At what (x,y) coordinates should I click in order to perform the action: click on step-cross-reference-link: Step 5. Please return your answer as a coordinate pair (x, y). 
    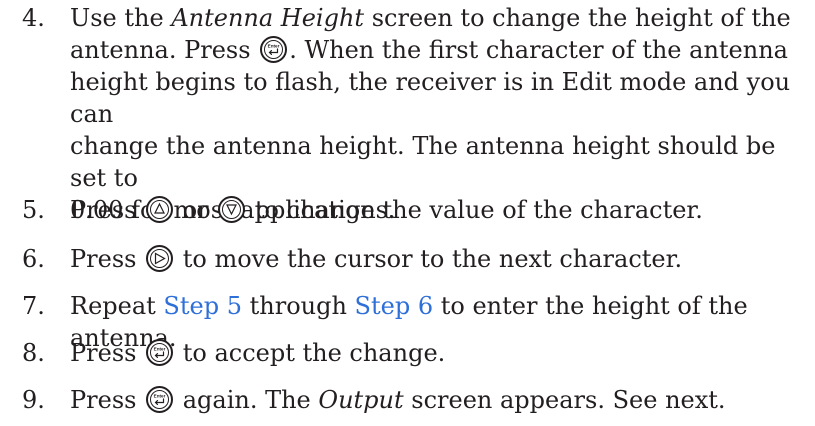
    Looking at the image, I should click on (202, 306).